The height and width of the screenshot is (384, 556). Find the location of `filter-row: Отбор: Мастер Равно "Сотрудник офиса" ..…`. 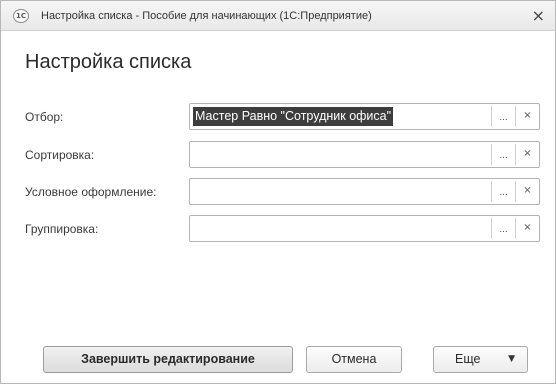

filter-row: Отбор: Мастер Равно "Сотрудник офиса" ..… is located at coordinates (278, 116).